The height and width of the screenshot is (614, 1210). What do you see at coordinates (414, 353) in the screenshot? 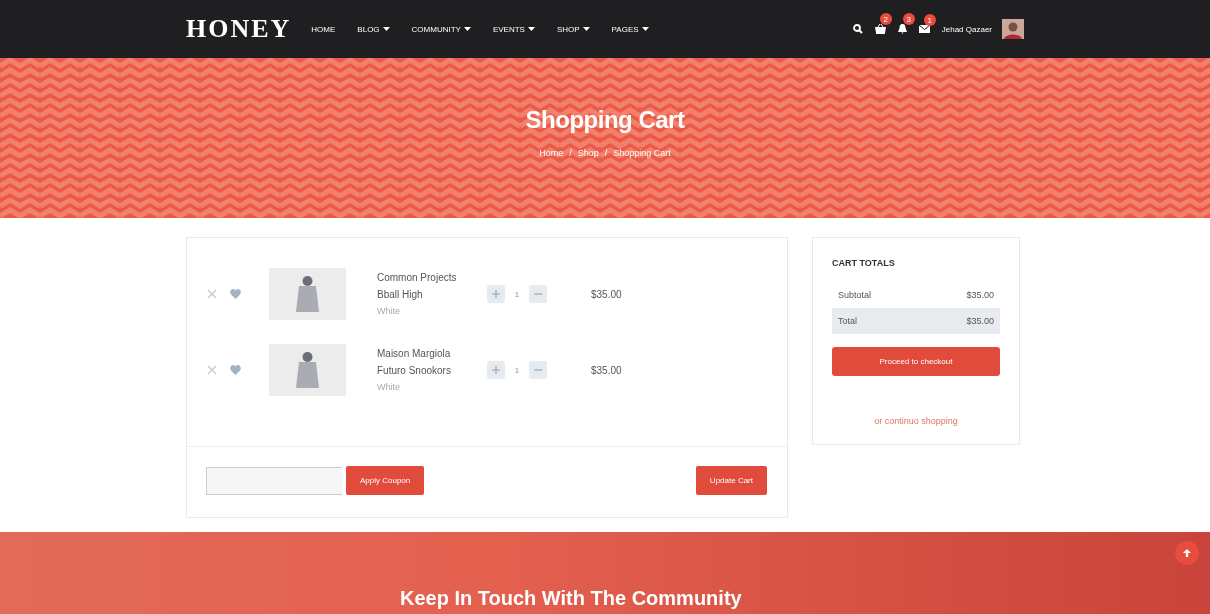
I see `product-name: Maison Margiola` at bounding box center [414, 353].